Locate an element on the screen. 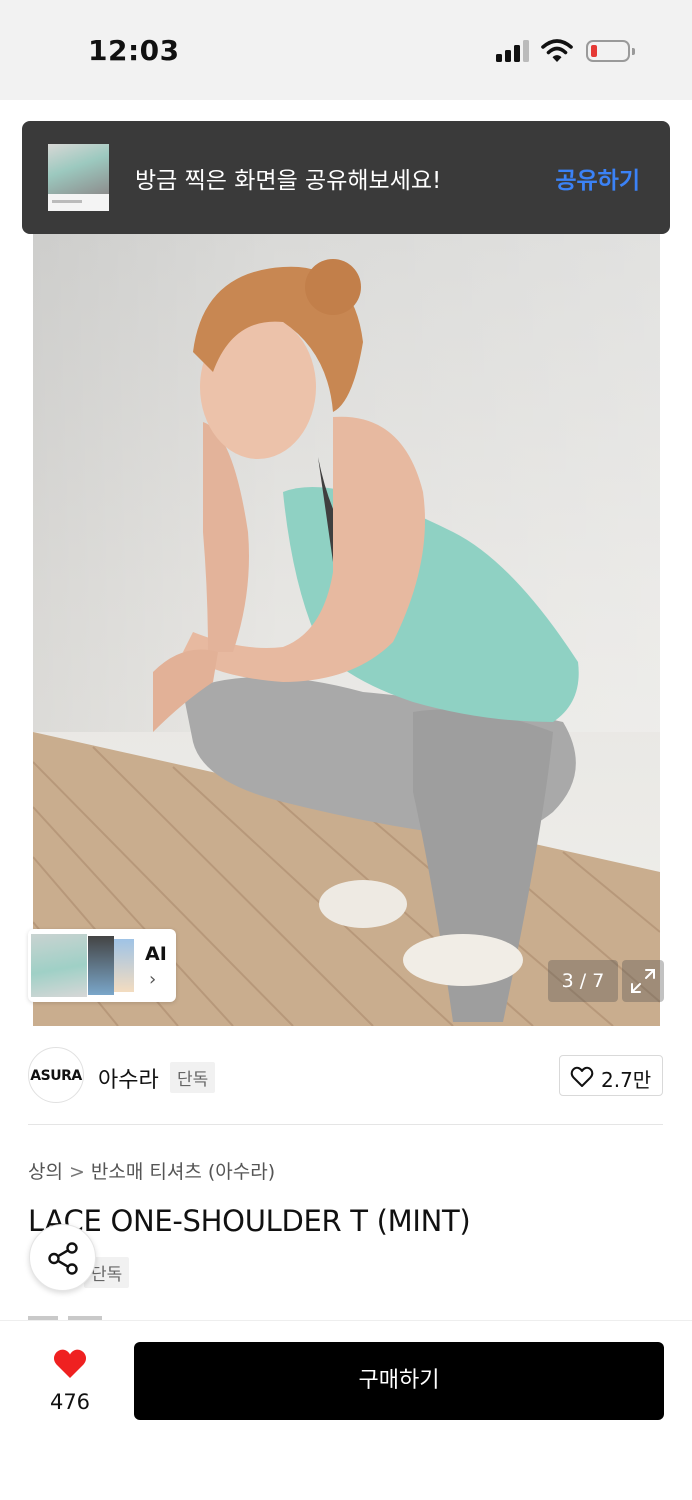 This screenshot has width=692, height=1500. breadcrumb: 상의 > 반소매 티셔츠 (아수라) is located at coordinates (151, 1170).